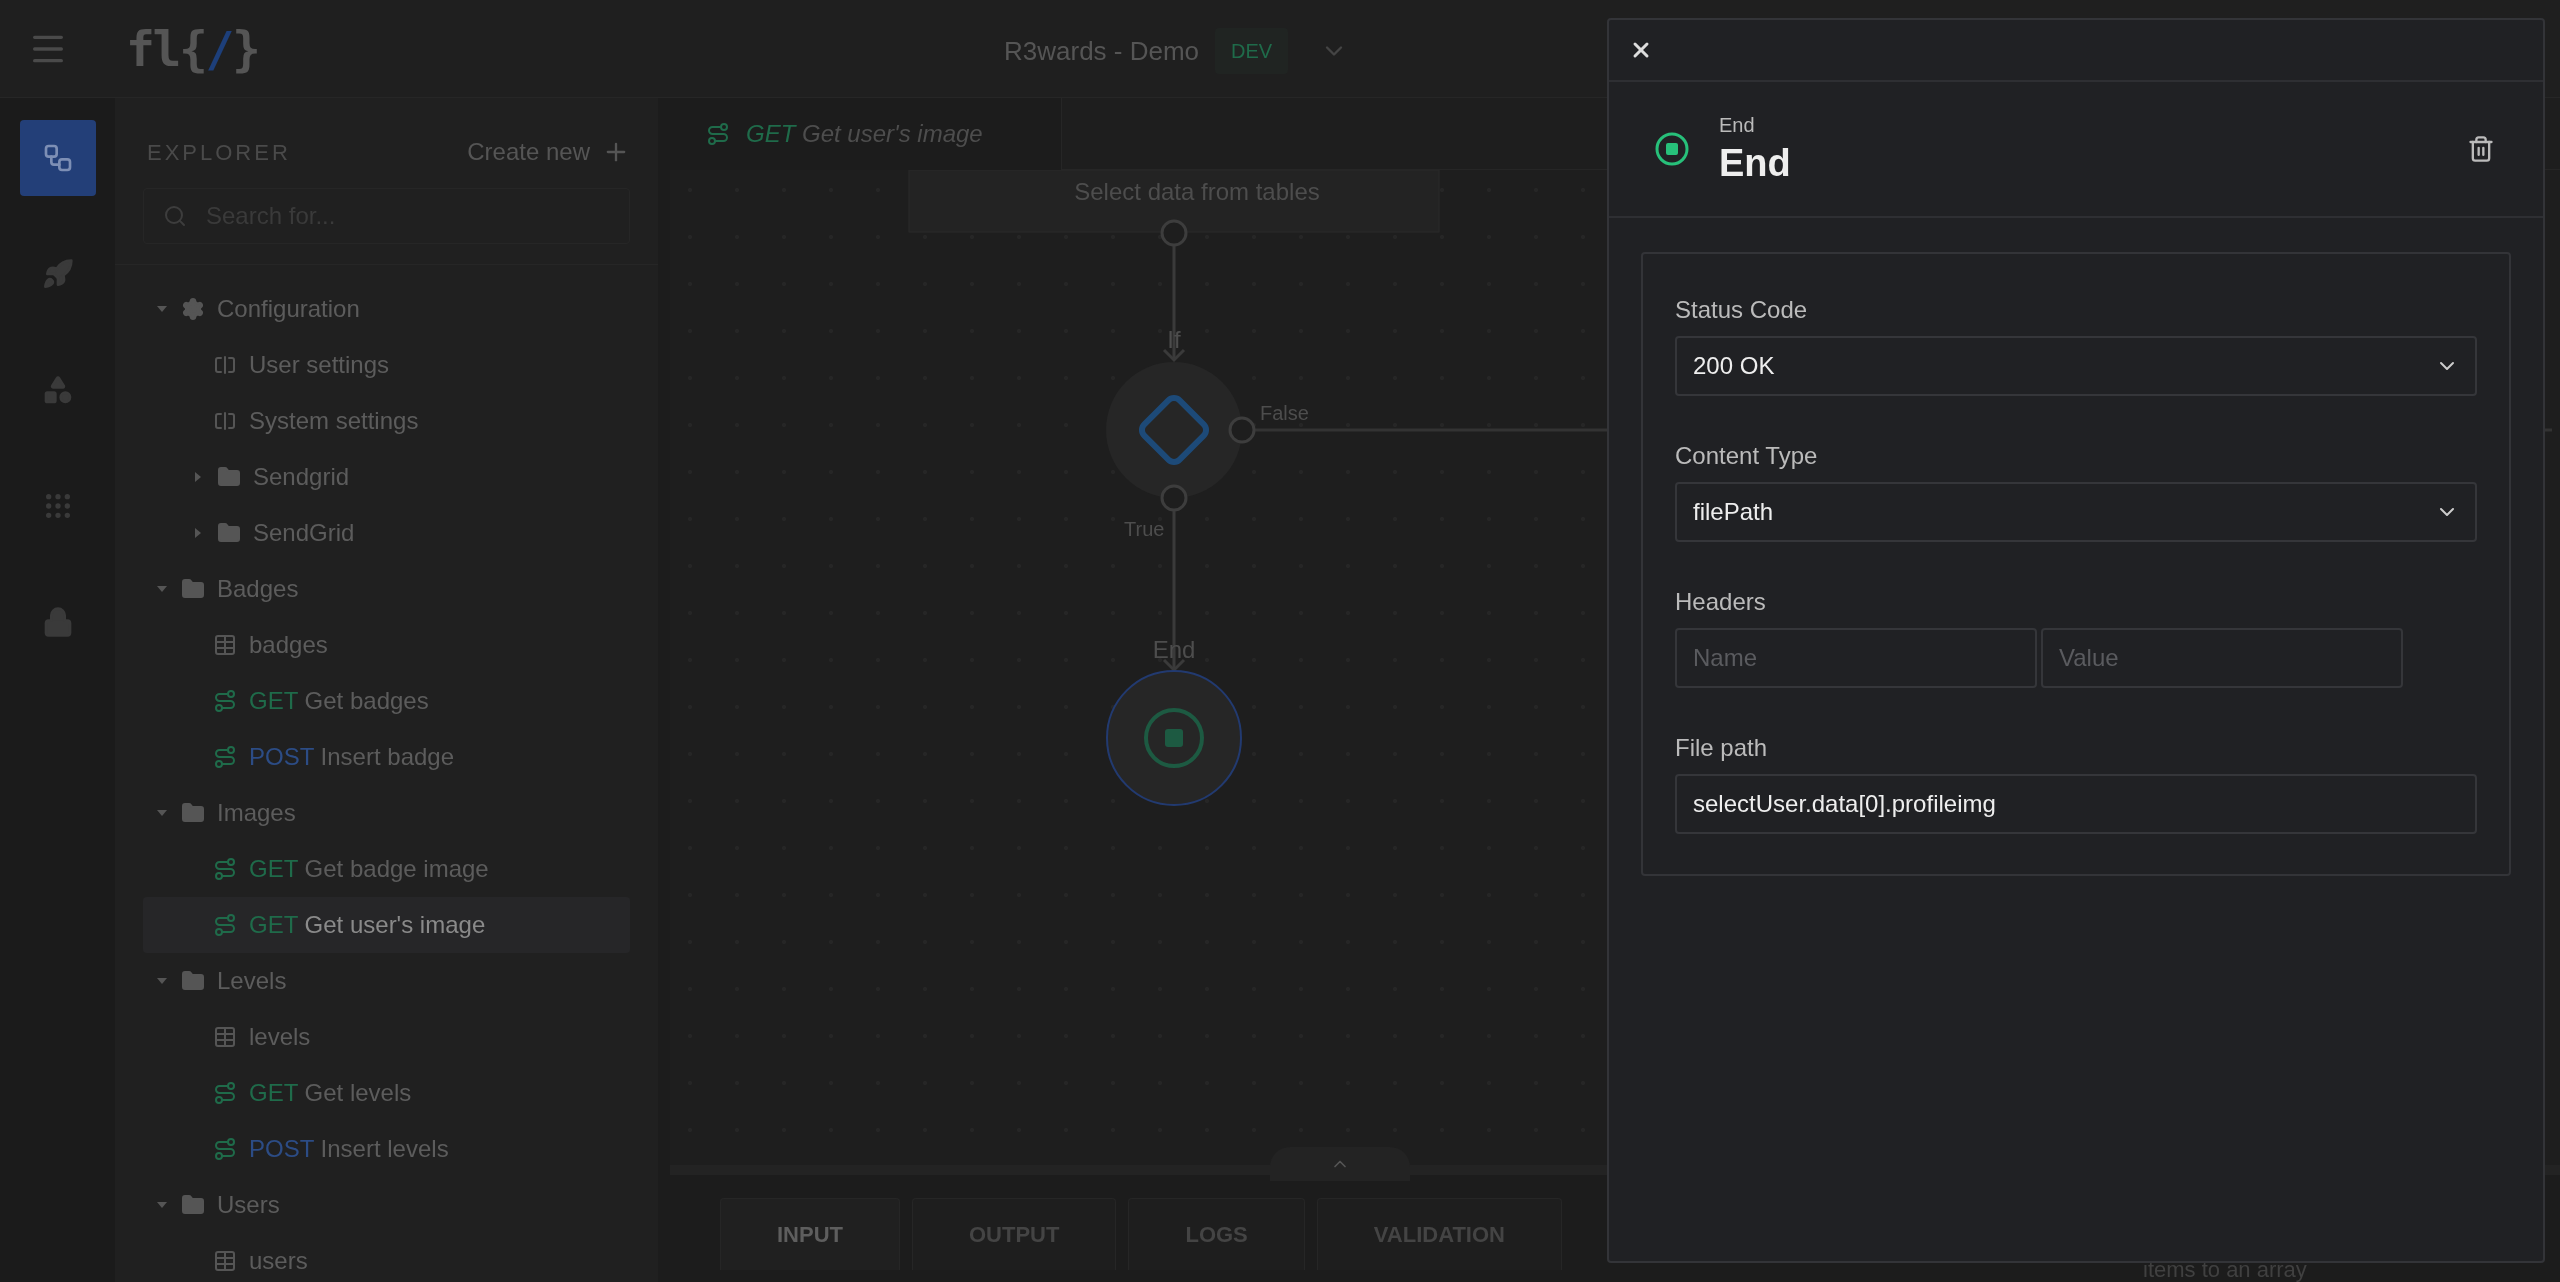 Image resolution: width=2560 pixels, height=1282 pixels. I want to click on tree-item: levels, so click(386, 1037).